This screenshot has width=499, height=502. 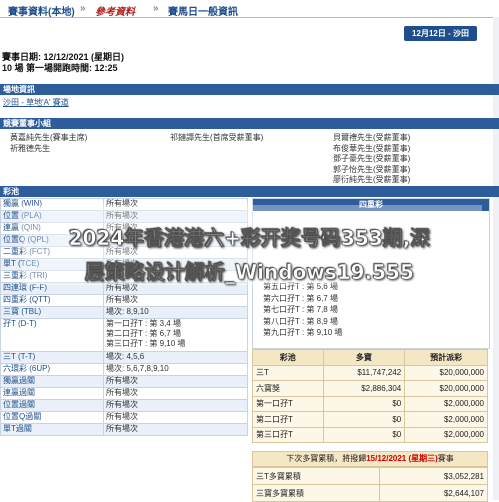 I want to click on column-header: 彩池, so click(x=288, y=357).